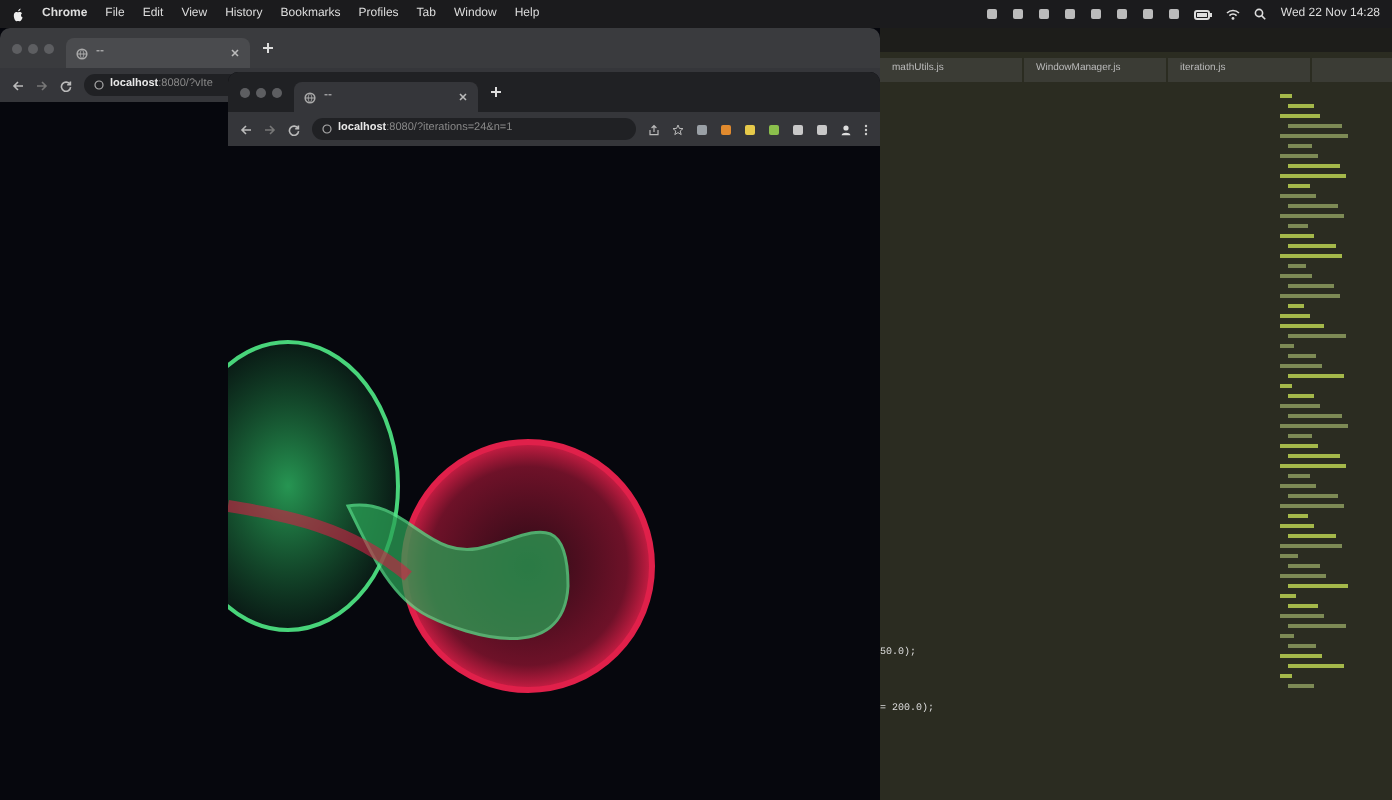 This screenshot has height=800, width=1392. I want to click on star-icon, so click(678, 129).